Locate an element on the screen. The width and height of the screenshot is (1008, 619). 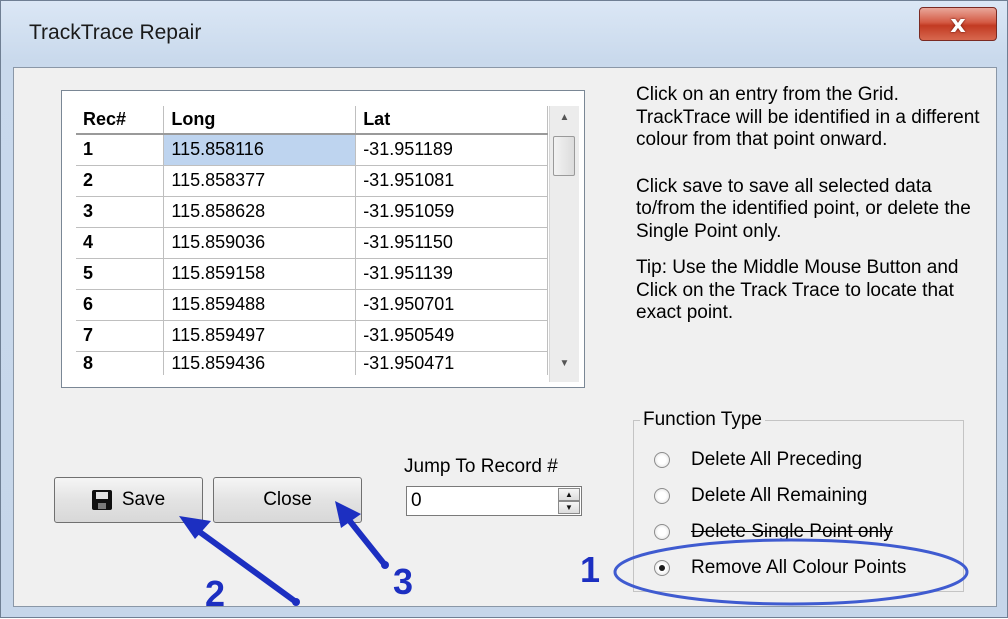
radio-delete-single-point: Delete Single Point only is located at coordinates (773, 532).